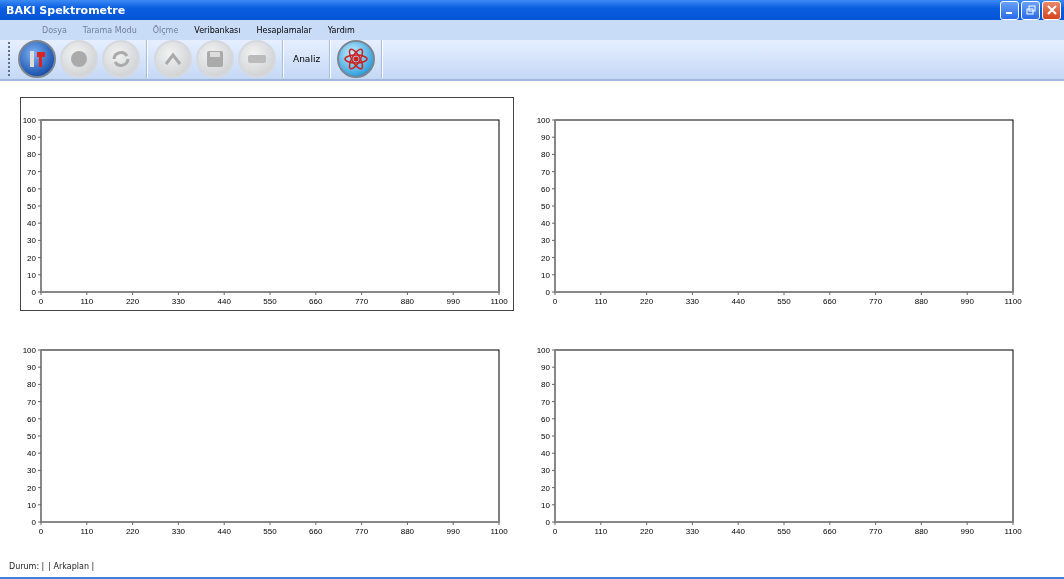  What do you see at coordinates (121, 59) in the screenshot?
I see `refresh-icon` at bounding box center [121, 59].